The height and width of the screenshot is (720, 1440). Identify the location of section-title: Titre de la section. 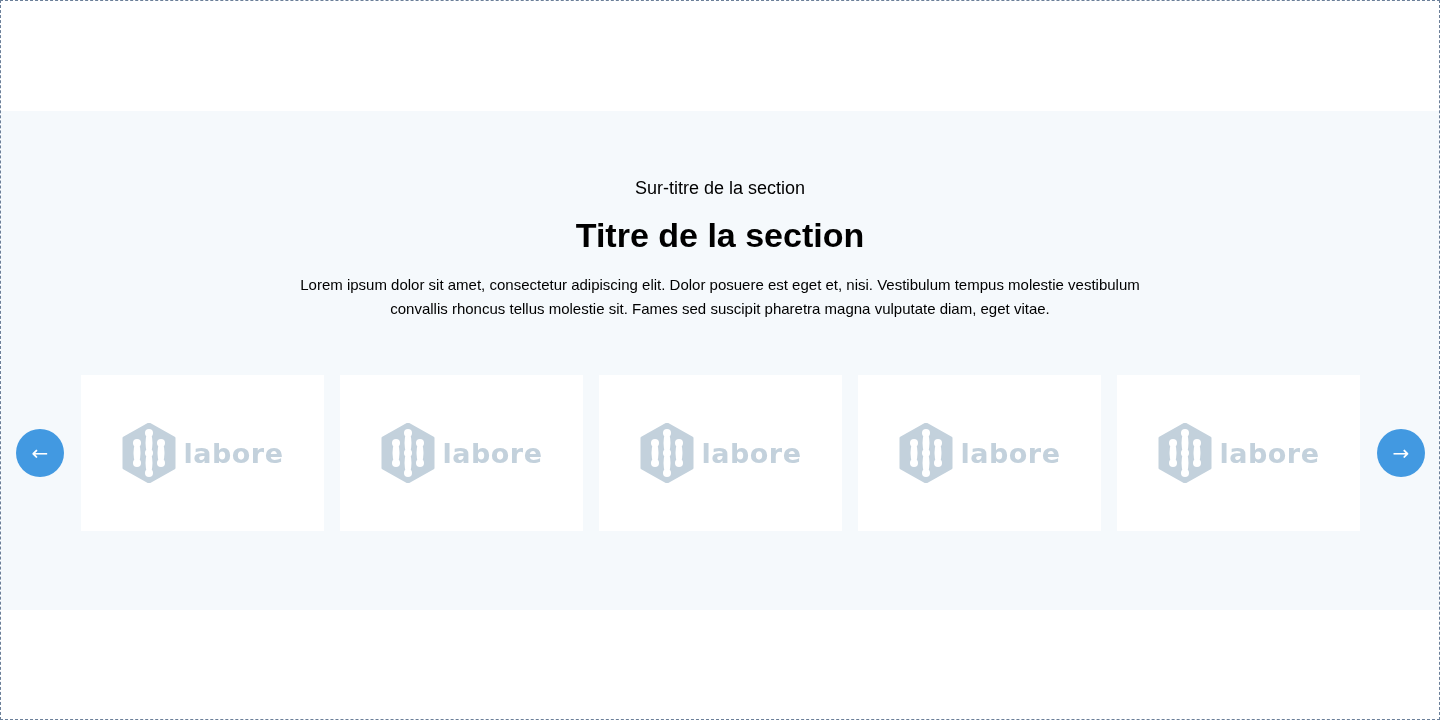
(720, 235).